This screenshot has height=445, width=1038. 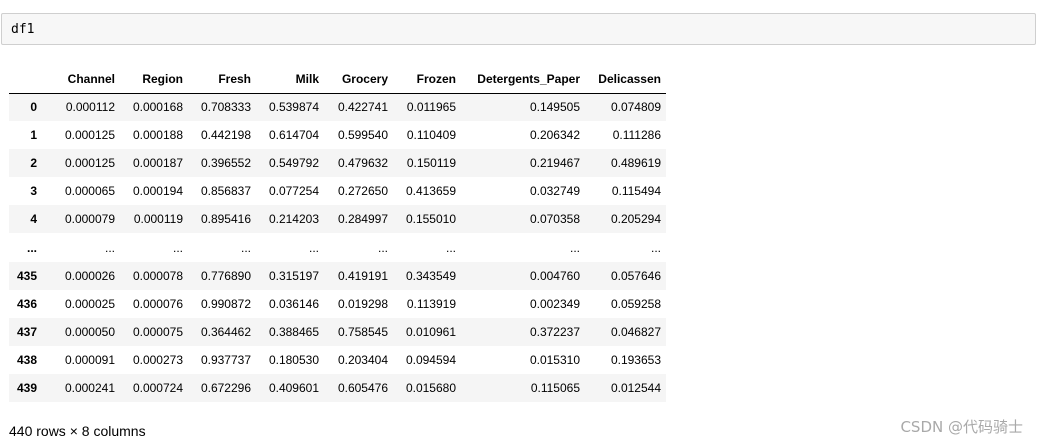 I want to click on table-cell: 0.206342, so click(x=554, y=135).